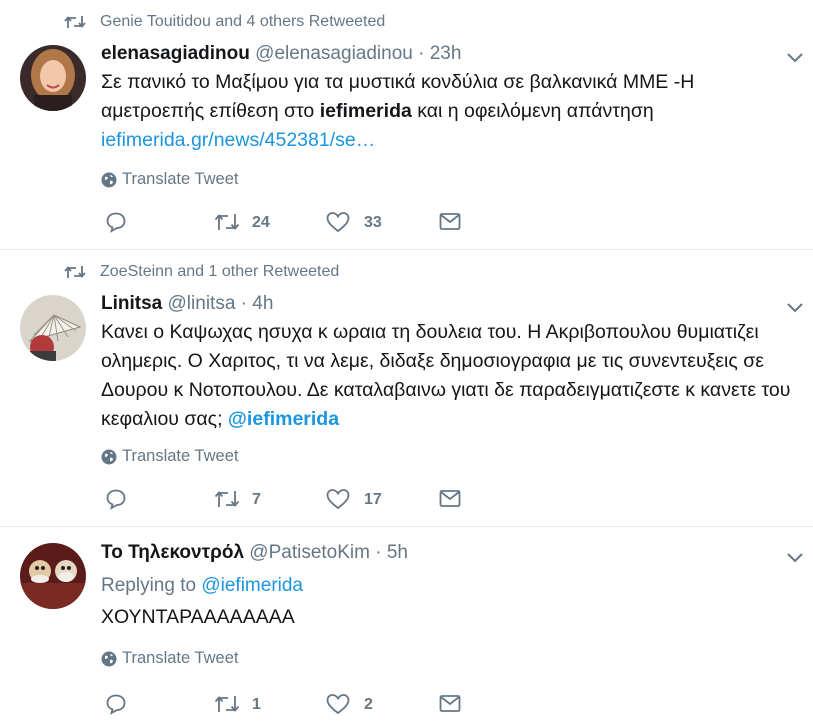 Image resolution: width=813 pixels, height=727 pixels. I want to click on tweet-text-part: ΧΟΥΝΤΑΡΑΑΑΑΑΑΑΑ, so click(198, 617).